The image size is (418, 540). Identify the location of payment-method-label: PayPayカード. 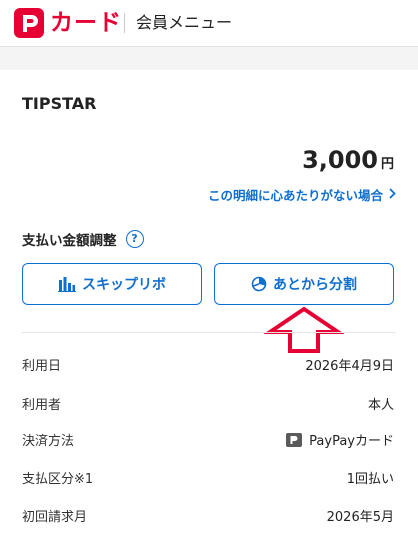
(351, 441).